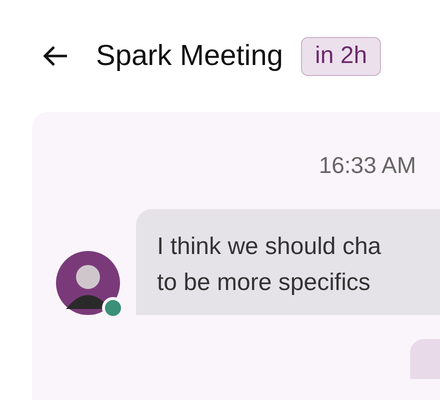  What do you see at coordinates (264, 283) in the screenshot?
I see `message-text: to be more specifics` at bounding box center [264, 283].